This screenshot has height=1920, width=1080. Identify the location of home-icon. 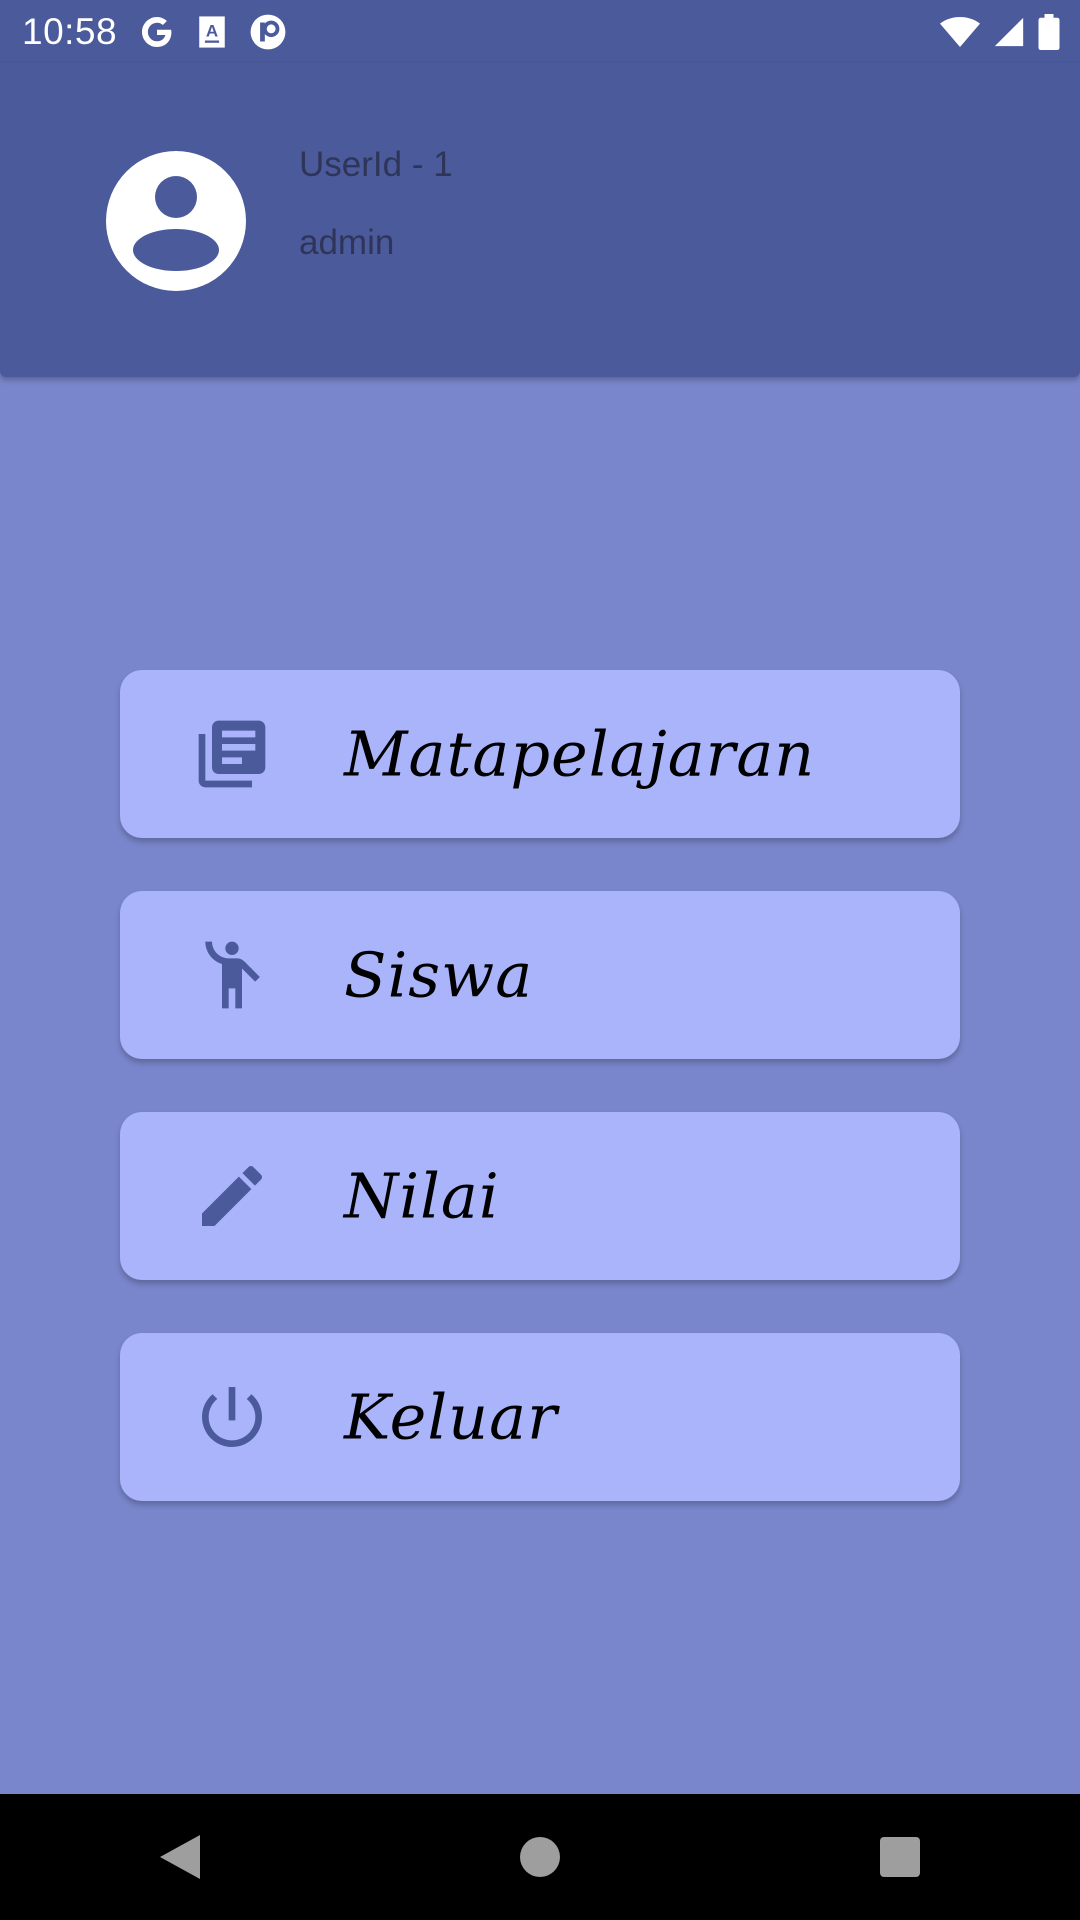
(540, 1857).